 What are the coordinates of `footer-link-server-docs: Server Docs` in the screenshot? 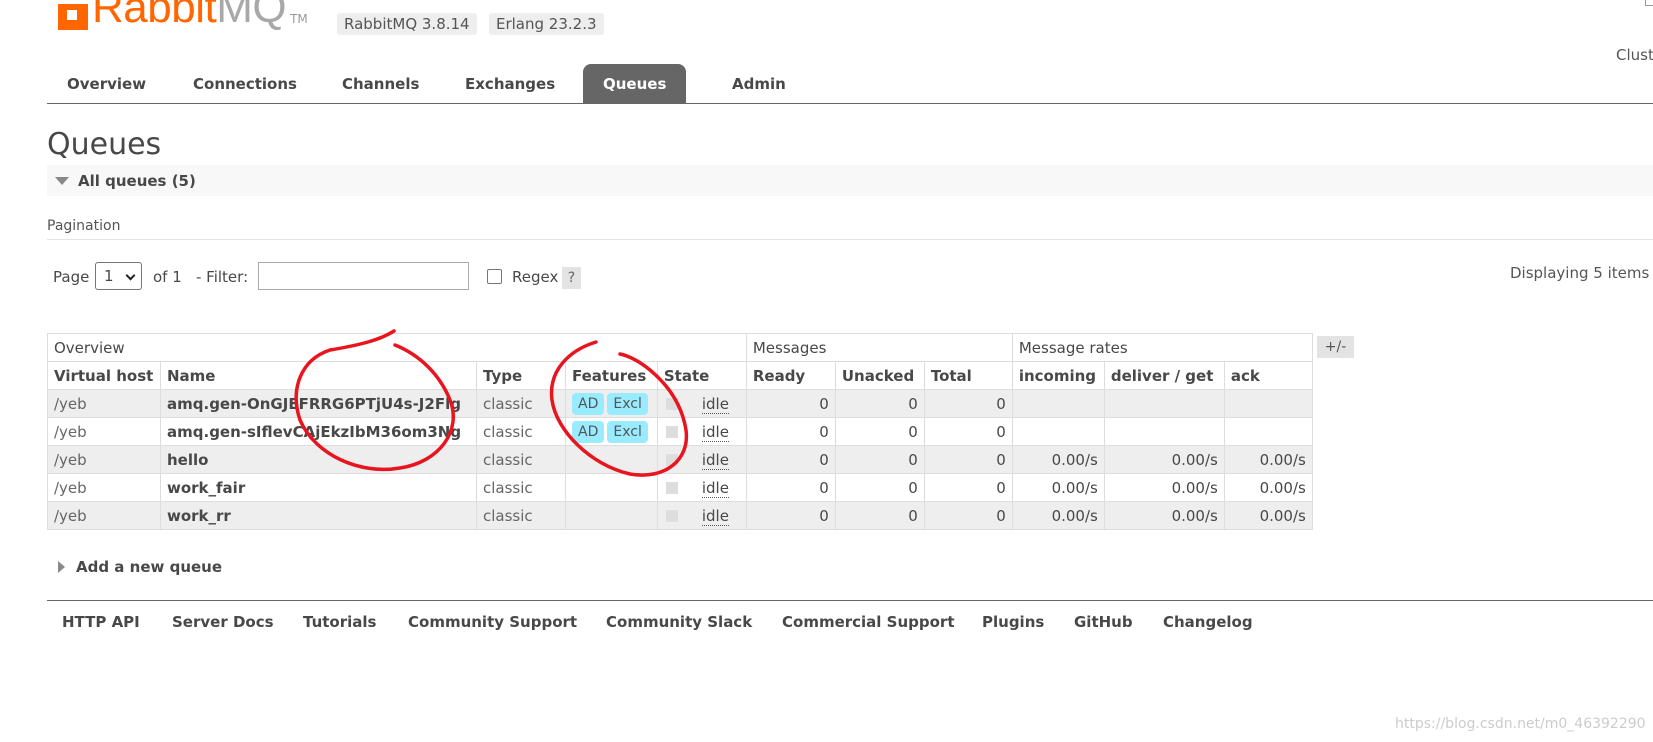 It's located at (223, 622).